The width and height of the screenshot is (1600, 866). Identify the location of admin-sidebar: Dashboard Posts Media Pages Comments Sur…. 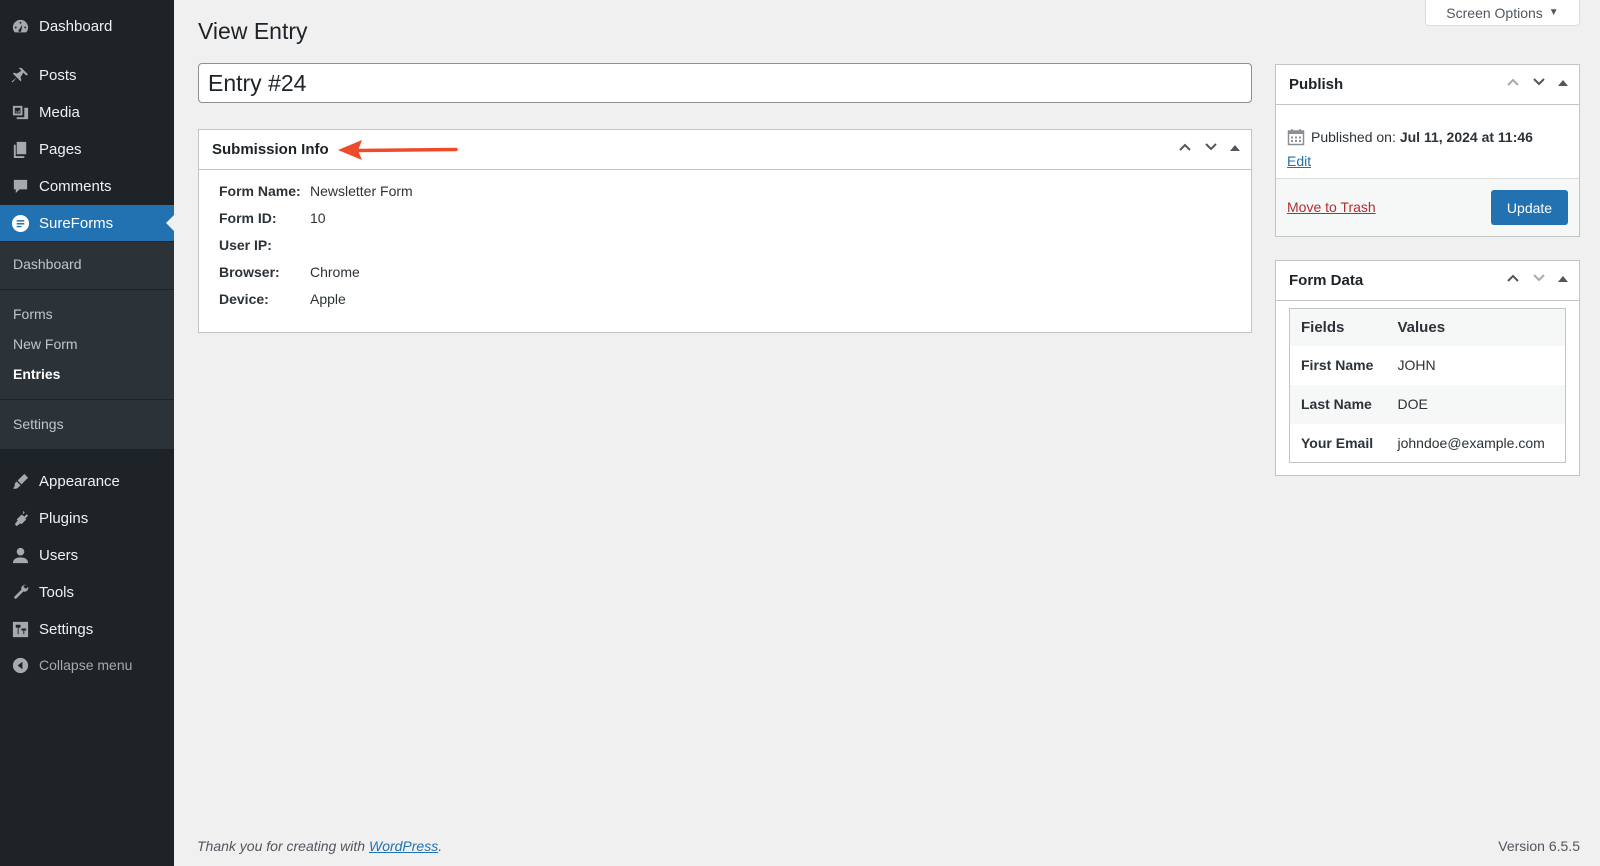
(87, 433).